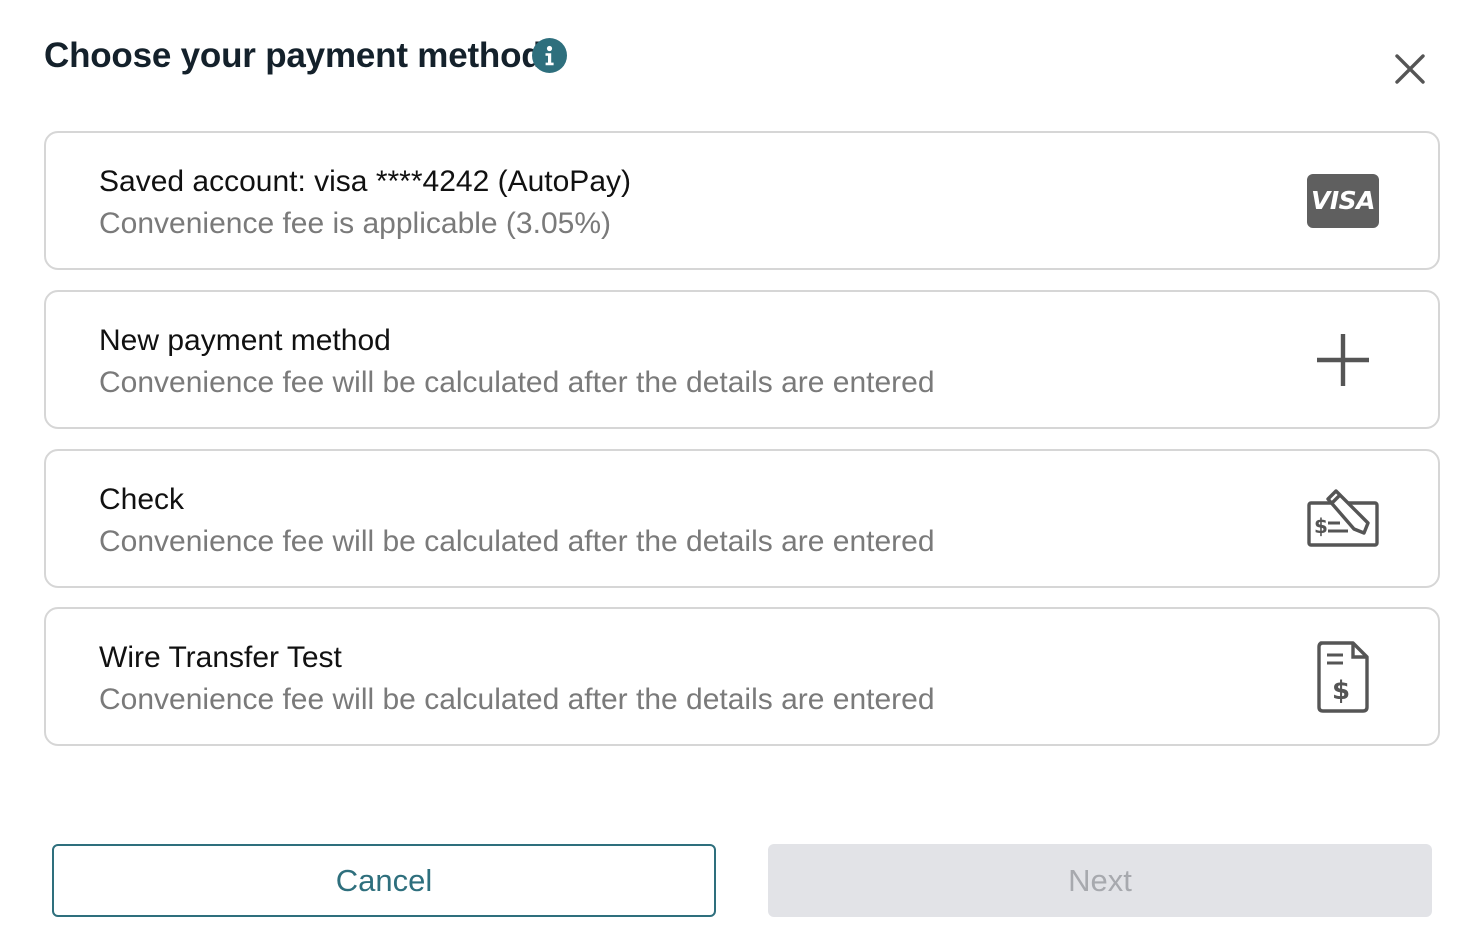  What do you see at coordinates (1343, 359) in the screenshot?
I see `plus-icon` at bounding box center [1343, 359].